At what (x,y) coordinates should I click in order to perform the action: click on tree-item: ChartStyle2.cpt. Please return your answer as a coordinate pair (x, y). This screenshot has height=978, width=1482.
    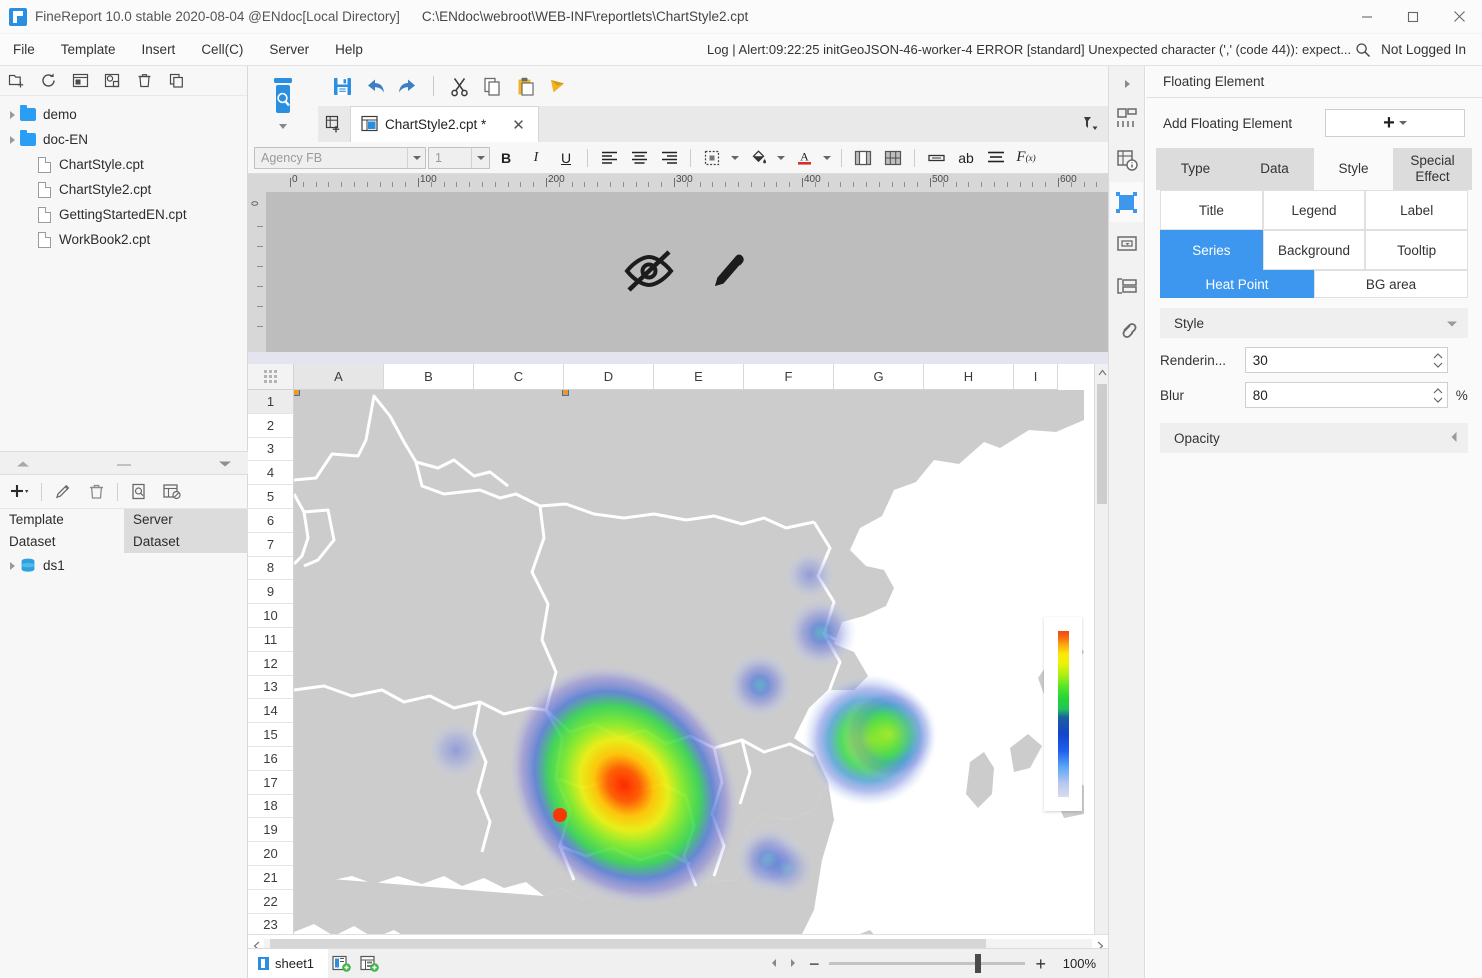
    Looking at the image, I should click on (123, 189).